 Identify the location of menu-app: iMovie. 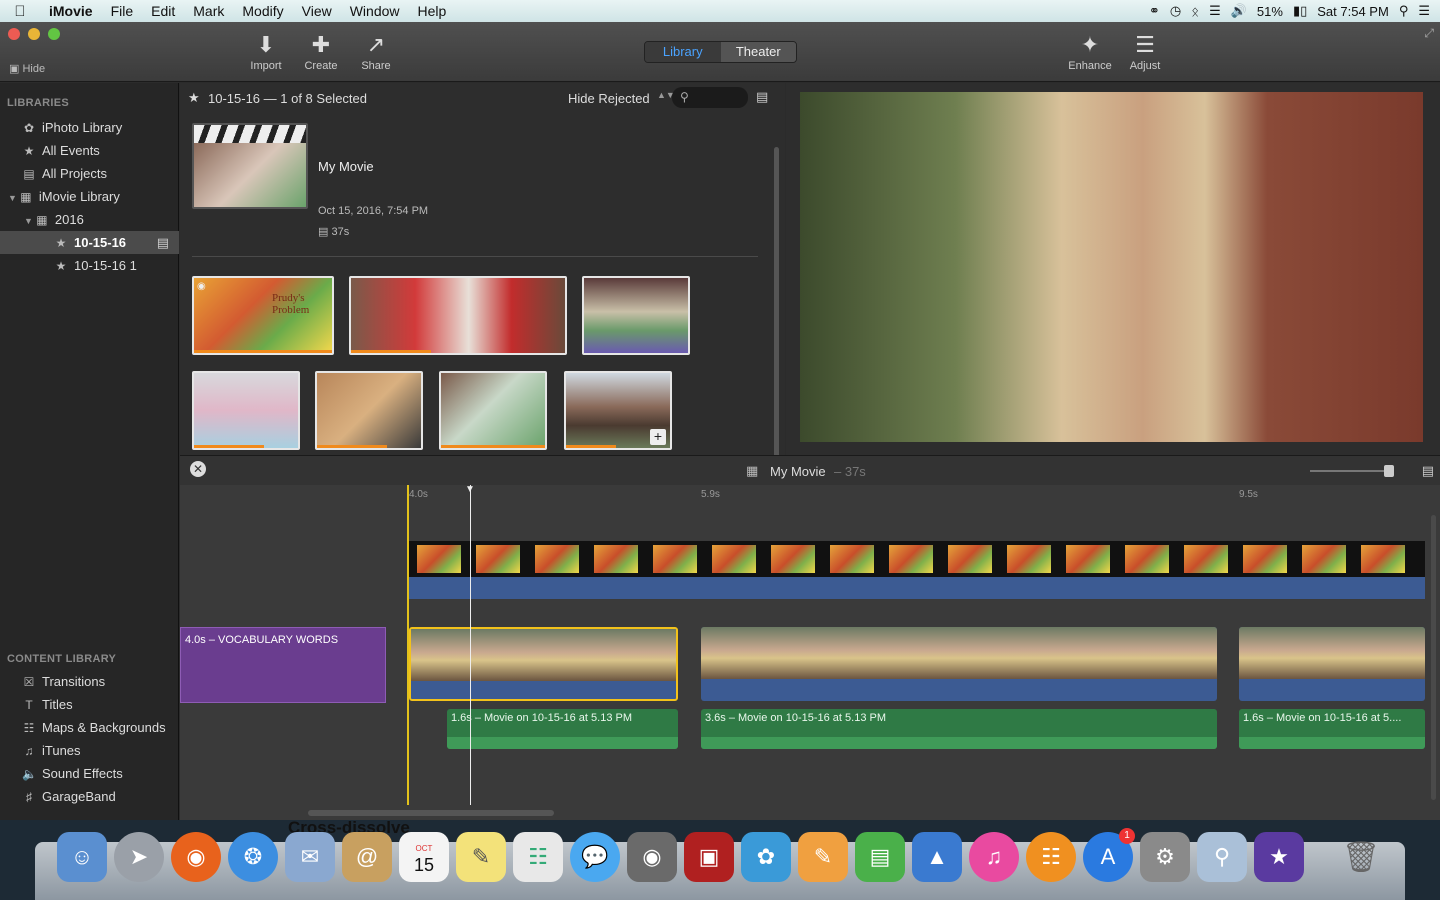
(71, 11).